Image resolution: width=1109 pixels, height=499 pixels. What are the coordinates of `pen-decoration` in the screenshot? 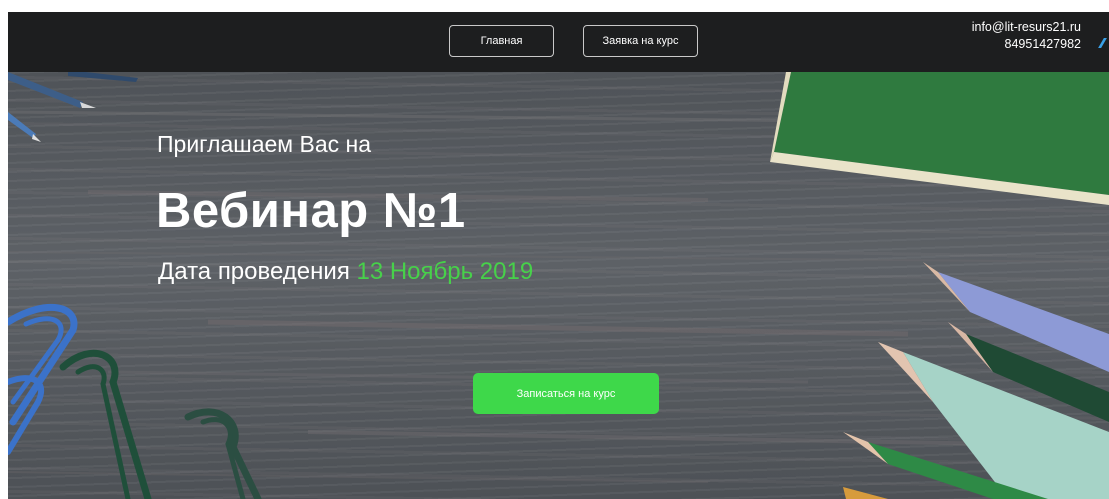 It's located at (73, 107).